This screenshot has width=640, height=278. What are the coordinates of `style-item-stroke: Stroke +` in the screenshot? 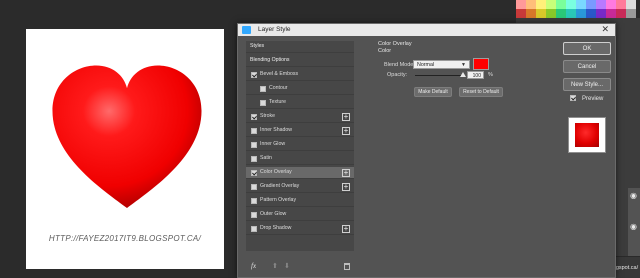 It's located at (300, 117).